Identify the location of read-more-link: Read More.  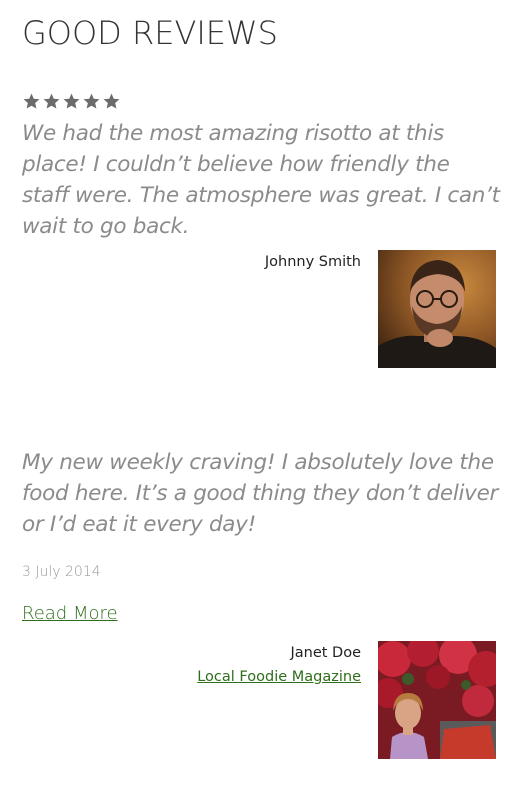
(70, 613).